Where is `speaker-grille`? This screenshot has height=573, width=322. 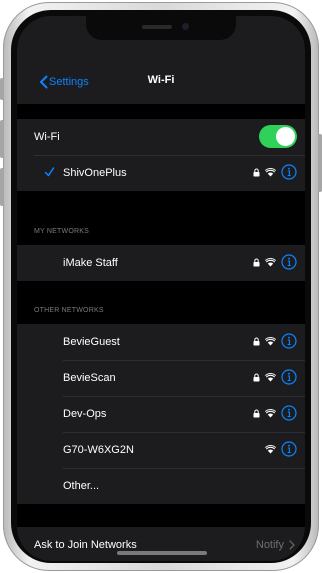
speaker-grille is located at coordinates (157, 27).